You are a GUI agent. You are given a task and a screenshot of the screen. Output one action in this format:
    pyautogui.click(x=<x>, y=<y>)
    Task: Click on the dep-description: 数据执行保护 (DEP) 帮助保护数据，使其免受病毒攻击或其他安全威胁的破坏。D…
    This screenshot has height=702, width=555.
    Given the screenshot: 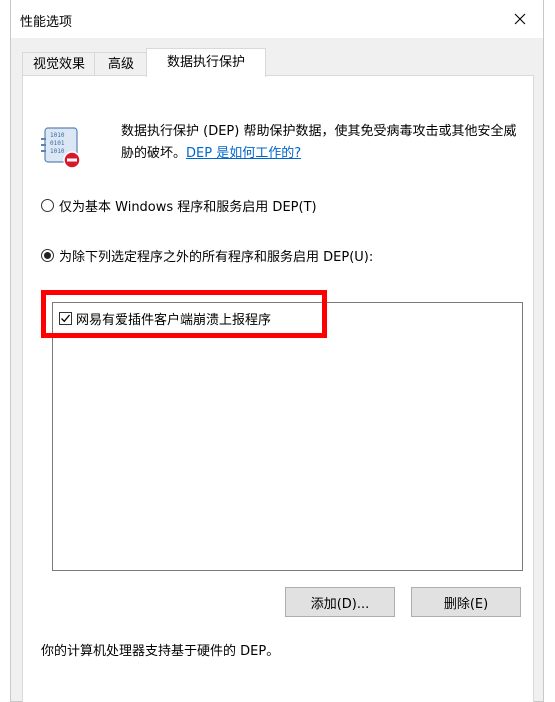 What is the action you would take?
    pyautogui.click(x=321, y=143)
    